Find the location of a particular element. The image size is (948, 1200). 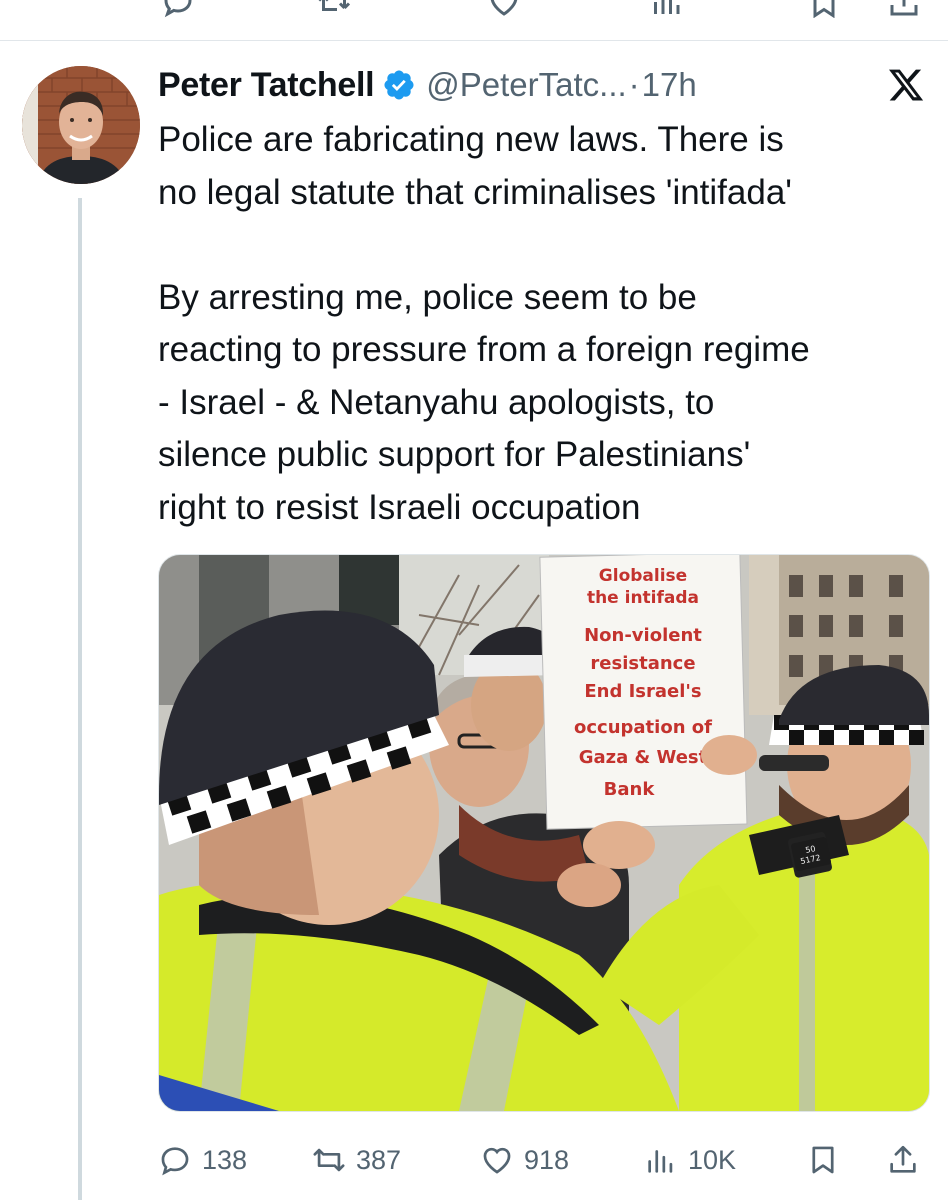

placard-line: Gaza & West is located at coordinates (643, 757).